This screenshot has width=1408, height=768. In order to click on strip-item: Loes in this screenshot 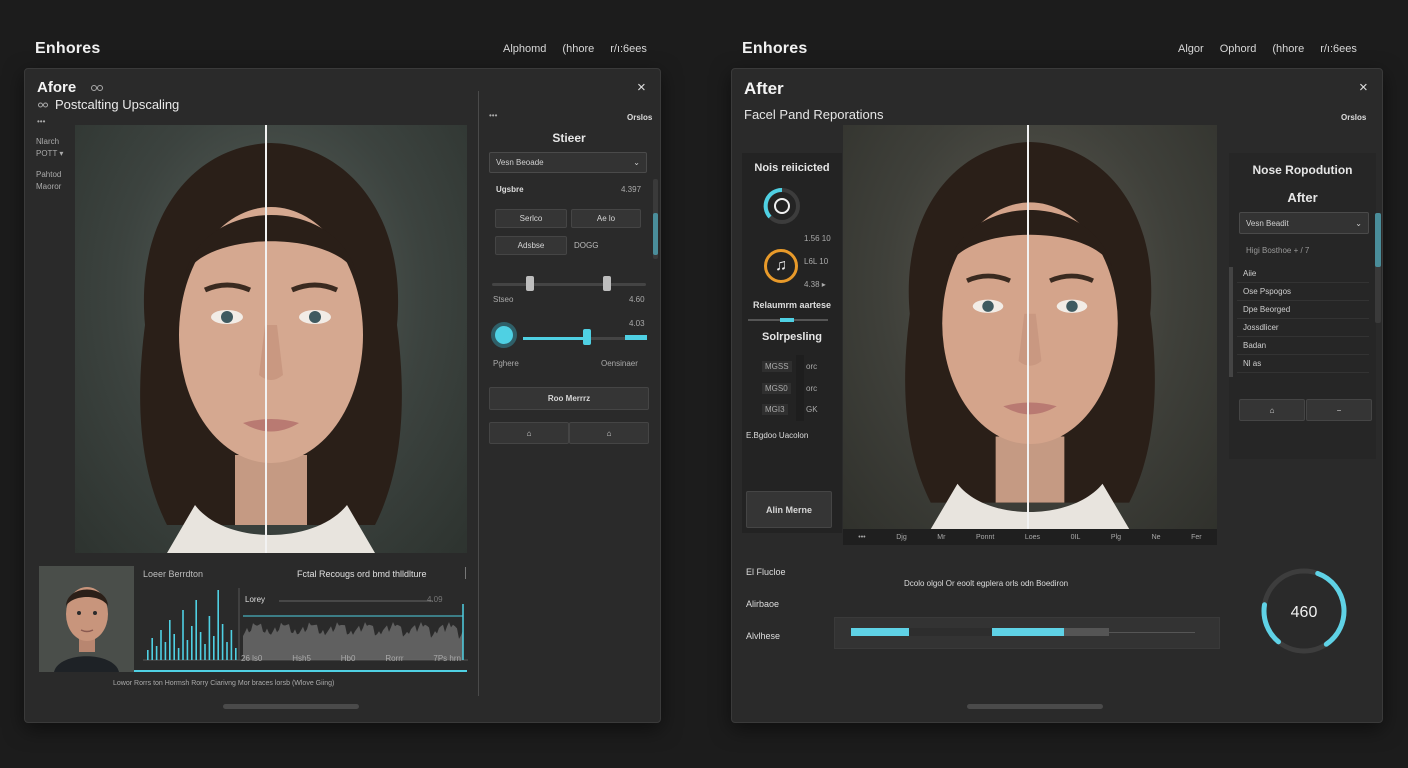, I will do `click(1032, 537)`.